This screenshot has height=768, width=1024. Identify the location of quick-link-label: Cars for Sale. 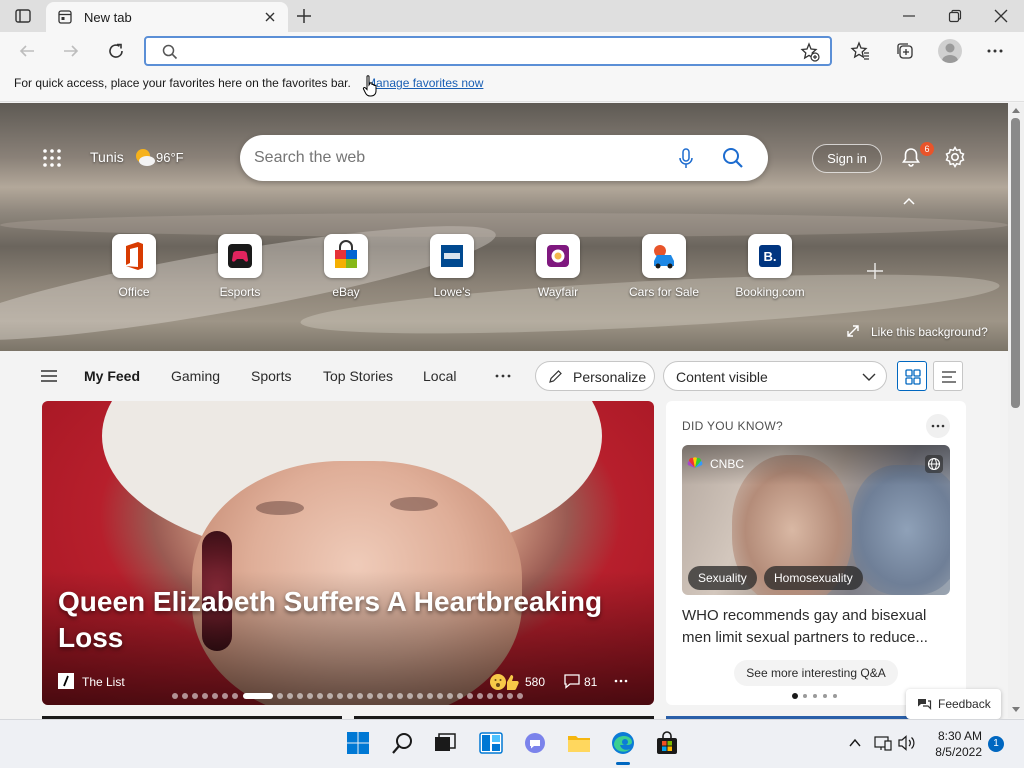
(664, 292).